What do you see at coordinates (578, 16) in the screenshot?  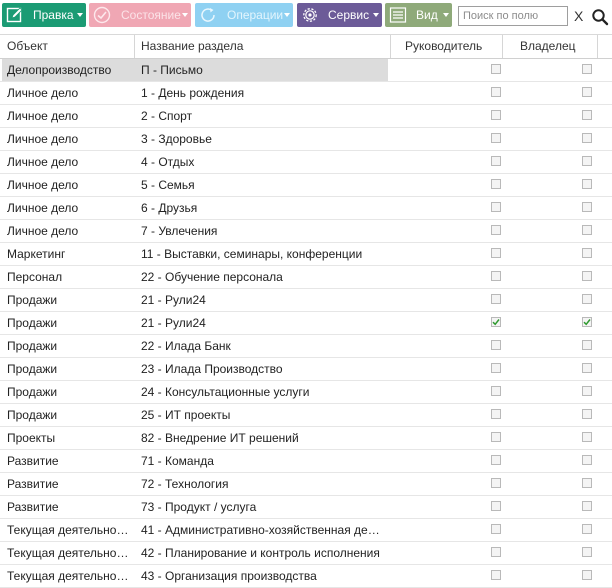 I see `clear-search-button: X` at bounding box center [578, 16].